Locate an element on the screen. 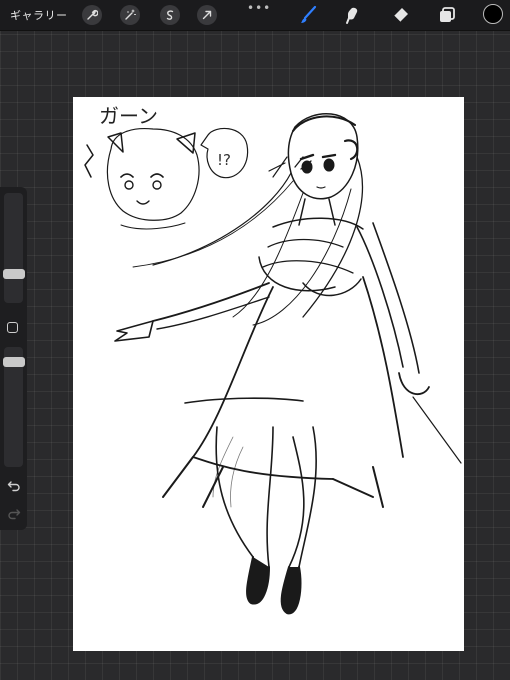 This screenshot has width=510, height=680. brush-size-slider is located at coordinates (13, 248).